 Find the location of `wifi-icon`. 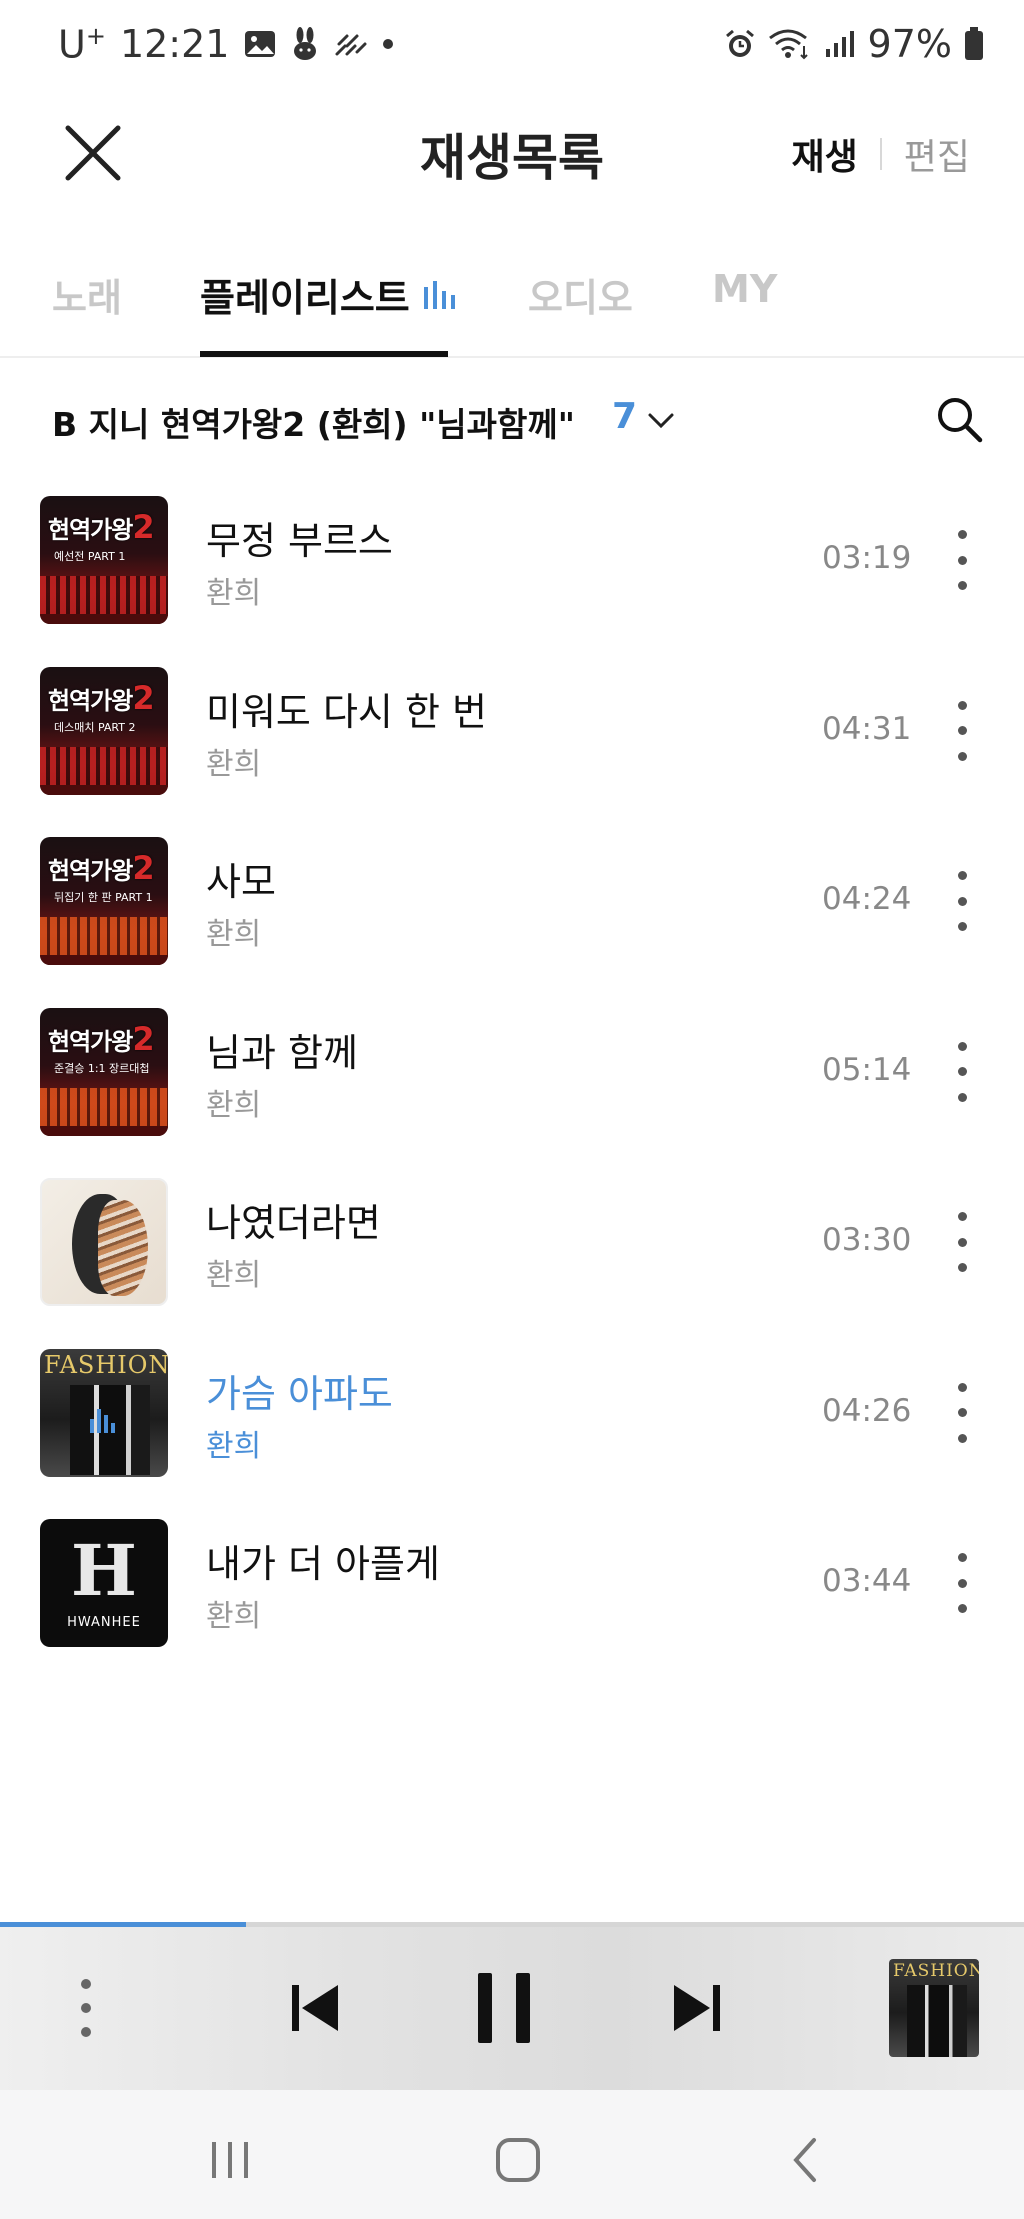

wifi-icon is located at coordinates (788, 44).